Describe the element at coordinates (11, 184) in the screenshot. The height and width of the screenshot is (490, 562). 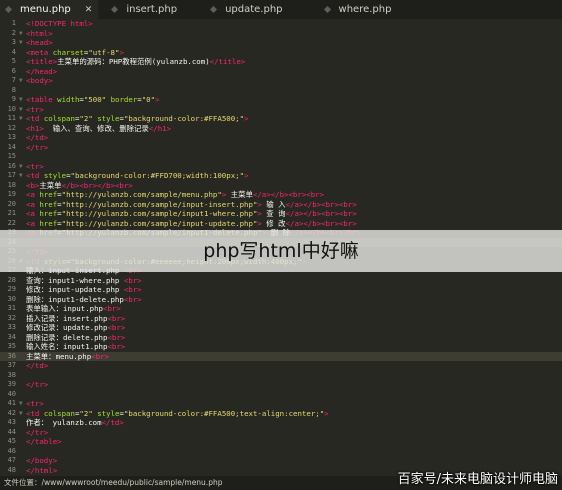
I see `line-number: 18` at that location.